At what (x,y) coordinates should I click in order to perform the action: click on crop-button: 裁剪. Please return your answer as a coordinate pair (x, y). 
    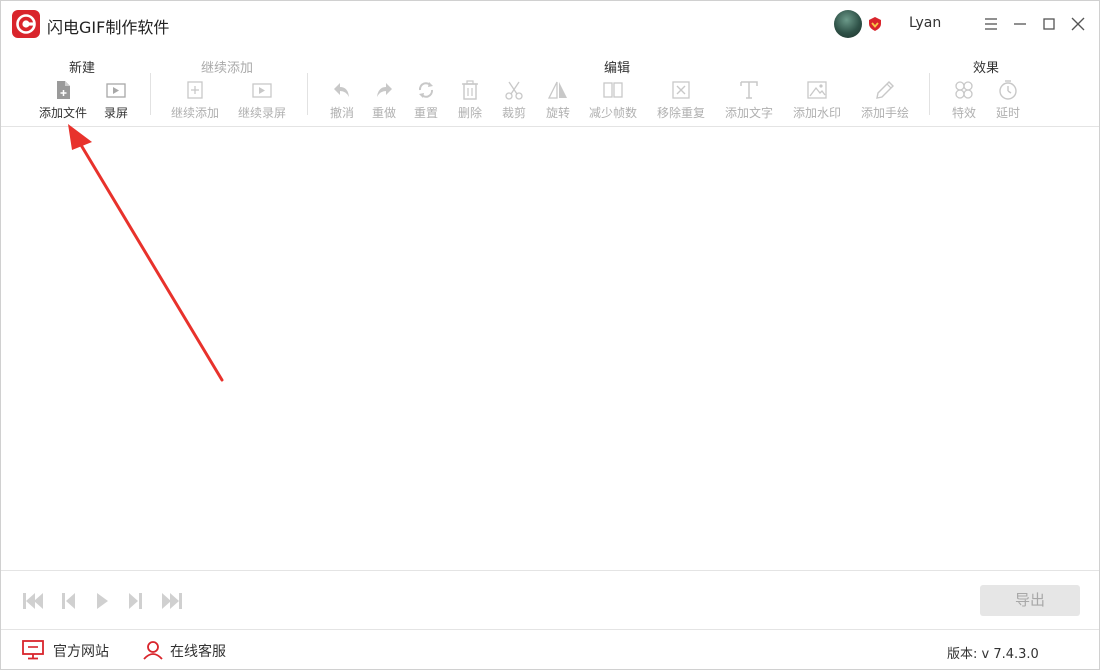
    Looking at the image, I should click on (514, 100).